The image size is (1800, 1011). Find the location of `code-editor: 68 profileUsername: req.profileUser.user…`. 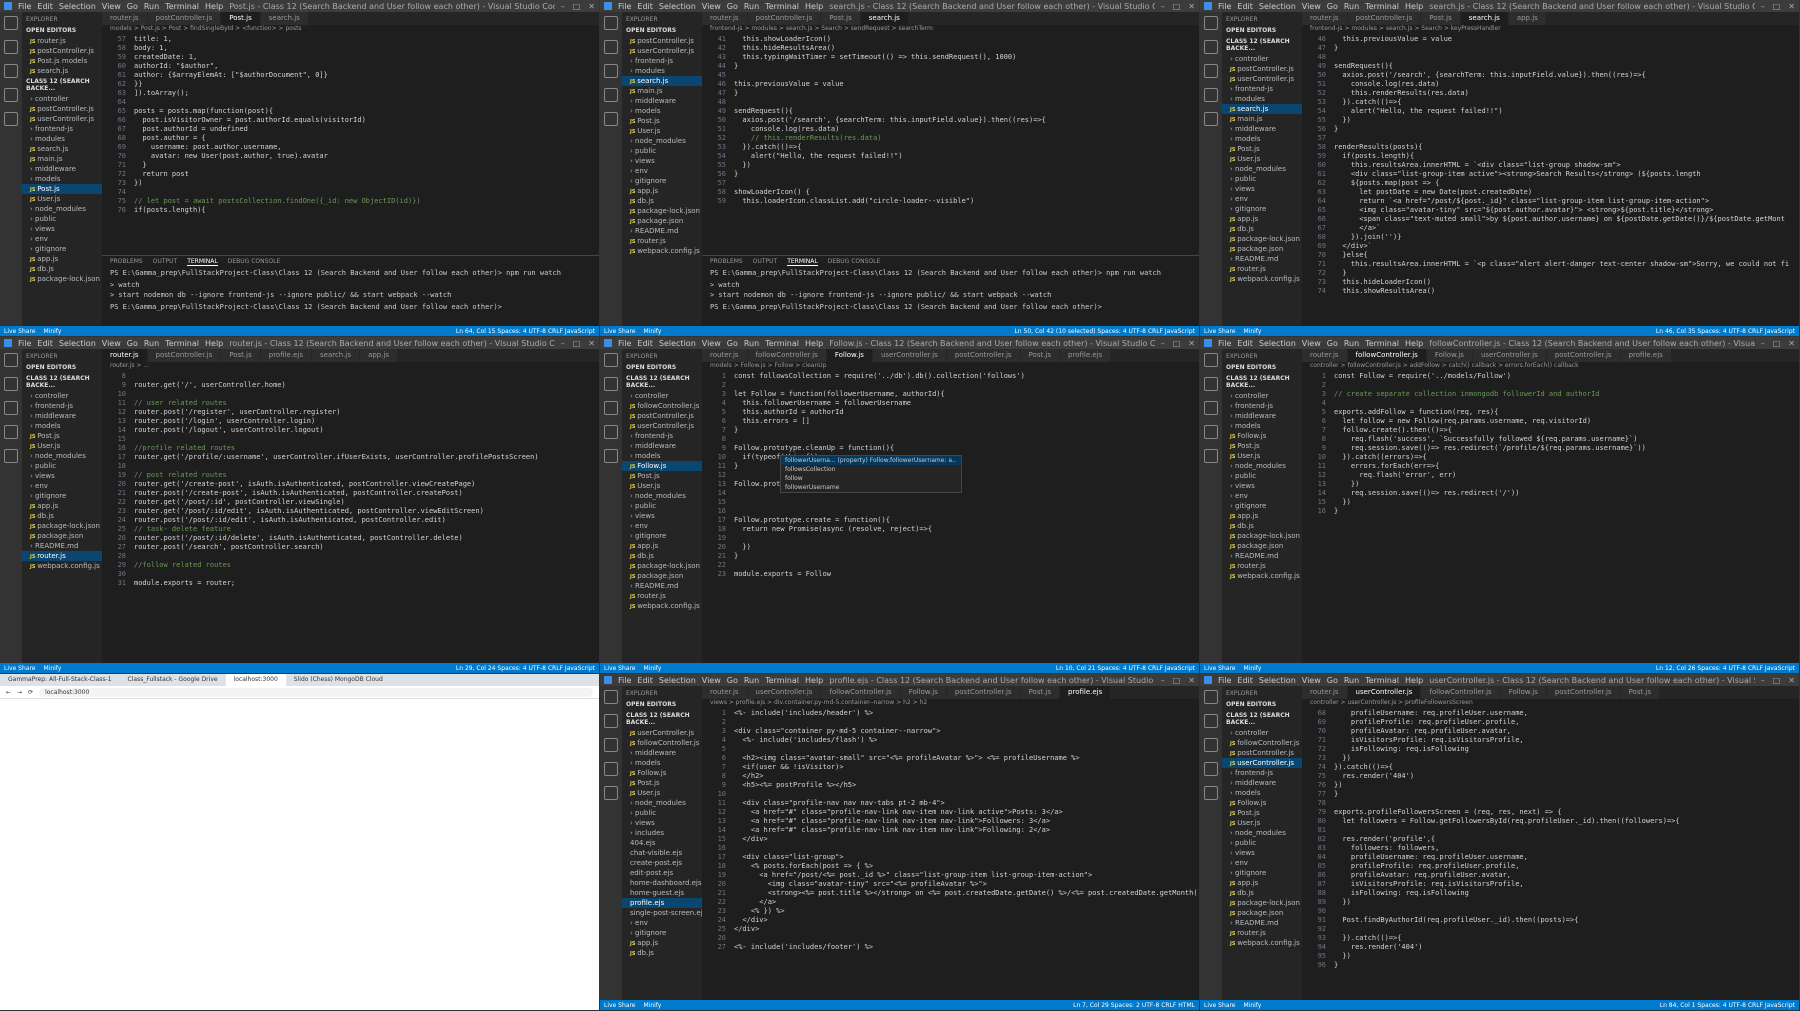

code-editor: 68 profileUsername: req.profileUser.user… is located at coordinates (1550, 854).